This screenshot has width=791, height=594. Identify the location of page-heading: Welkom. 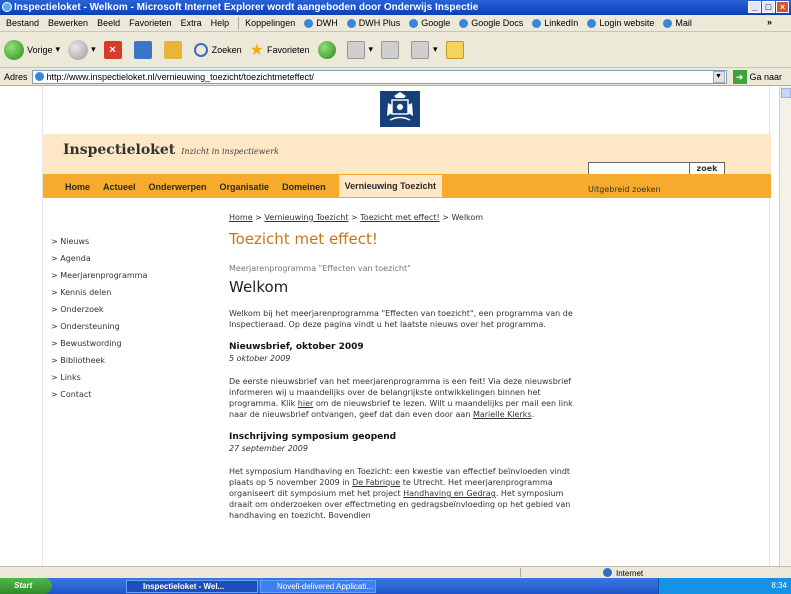
(259, 287).